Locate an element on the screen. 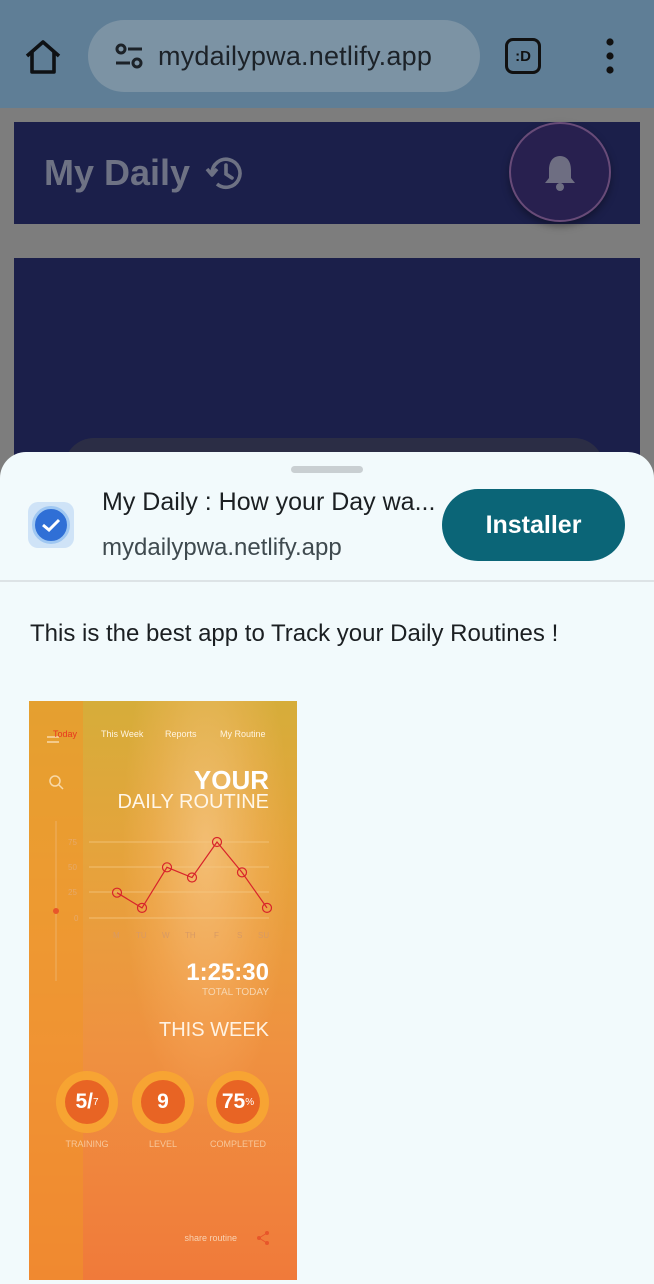 Image resolution: width=654 pixels, height=1284 pixels. preview-tick: 50 is located at coordinates (72, 867).